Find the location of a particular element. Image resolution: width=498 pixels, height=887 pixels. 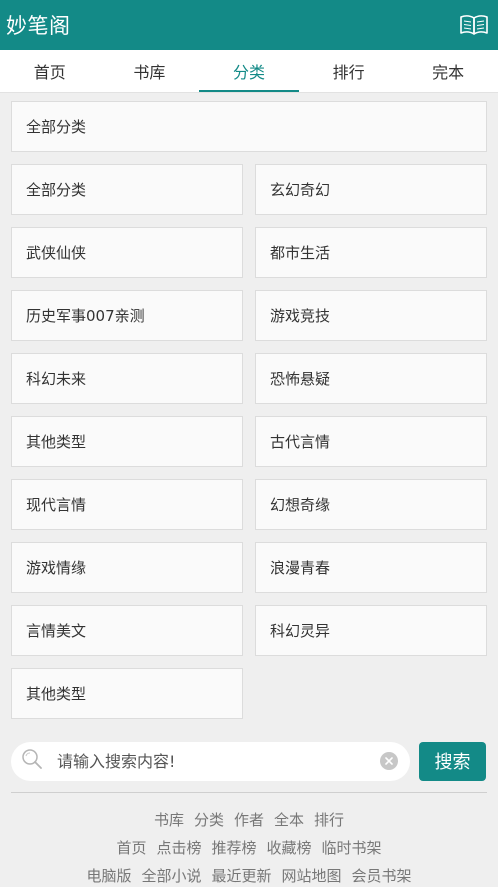

search-box is located at coordinates (210, 761).